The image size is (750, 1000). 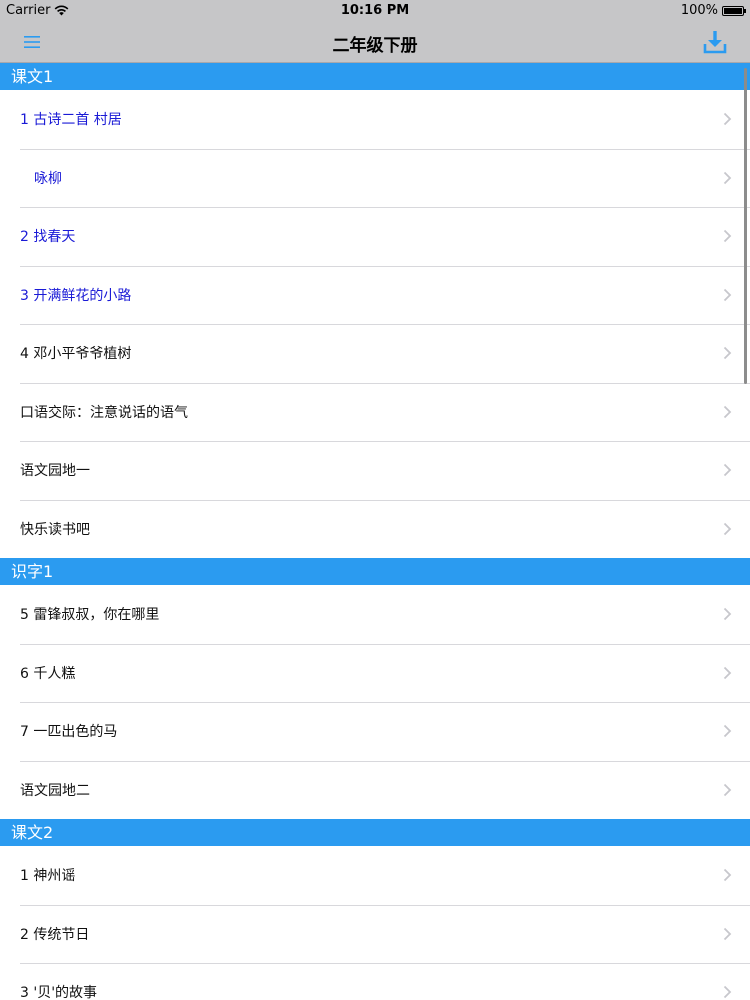 What do you see at coordinates (55, 934) in the screenshot?
I see `list-item-label: 2 传统节日` at bounding box center [55, 934].